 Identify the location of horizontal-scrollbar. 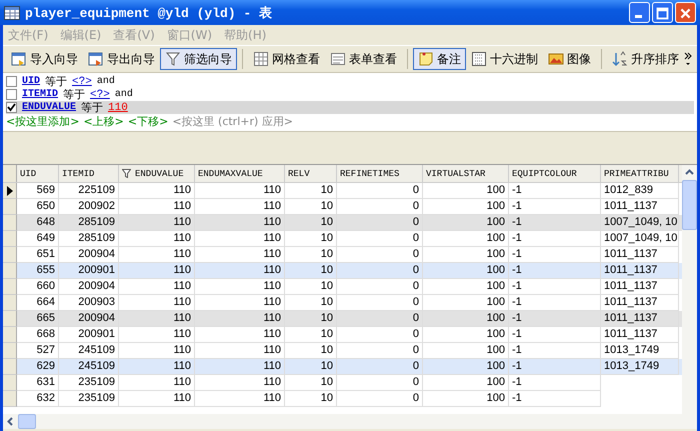
(350, 421).